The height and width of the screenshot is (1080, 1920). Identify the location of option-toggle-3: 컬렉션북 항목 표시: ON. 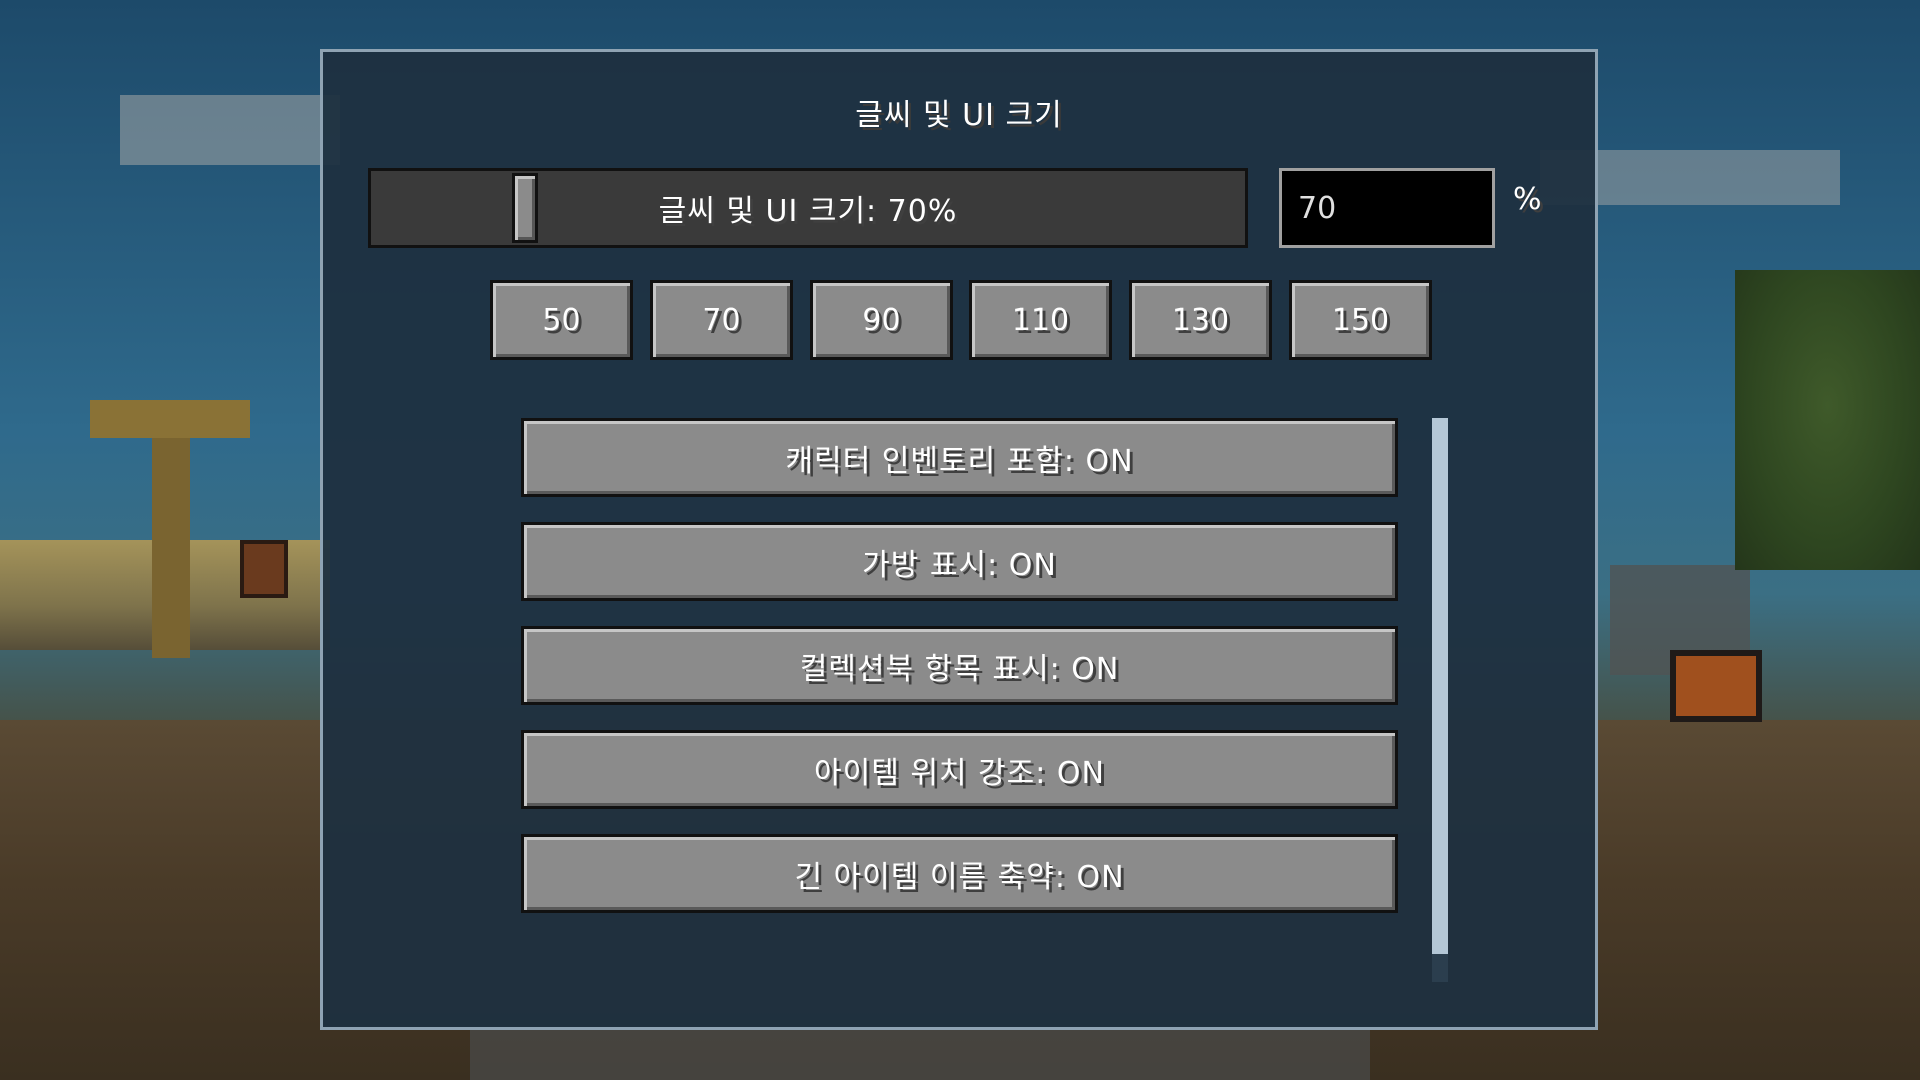
(959, 665).